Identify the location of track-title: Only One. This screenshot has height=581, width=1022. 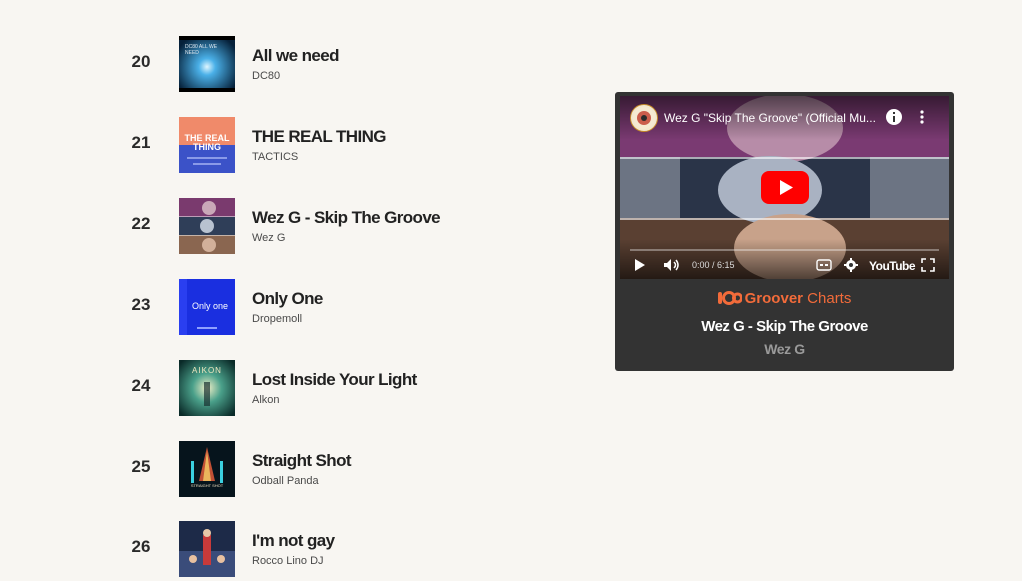
(287, 299).